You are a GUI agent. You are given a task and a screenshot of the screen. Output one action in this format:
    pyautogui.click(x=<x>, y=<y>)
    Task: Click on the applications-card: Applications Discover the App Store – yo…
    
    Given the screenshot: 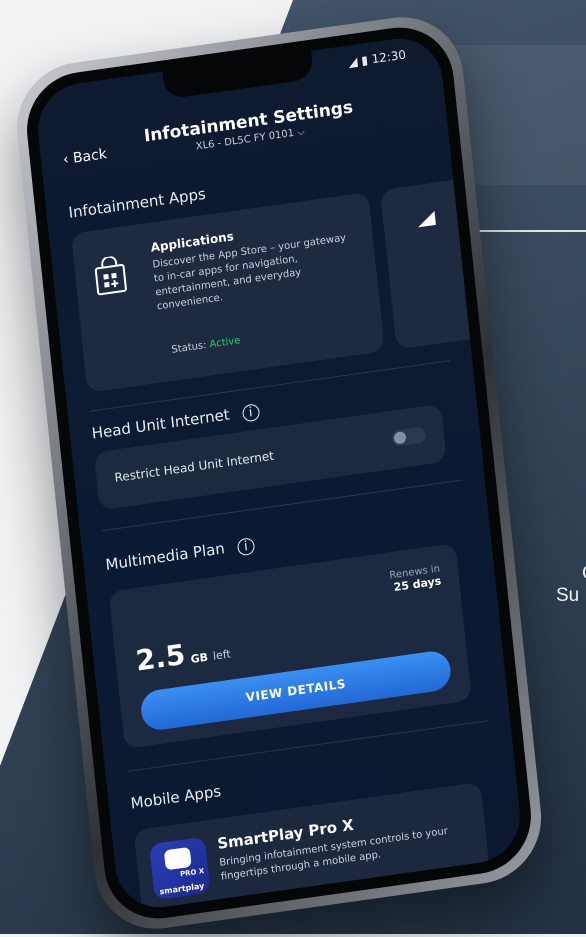 What is the action you would take?
    pyautogui.click(x=227, y=292)
    